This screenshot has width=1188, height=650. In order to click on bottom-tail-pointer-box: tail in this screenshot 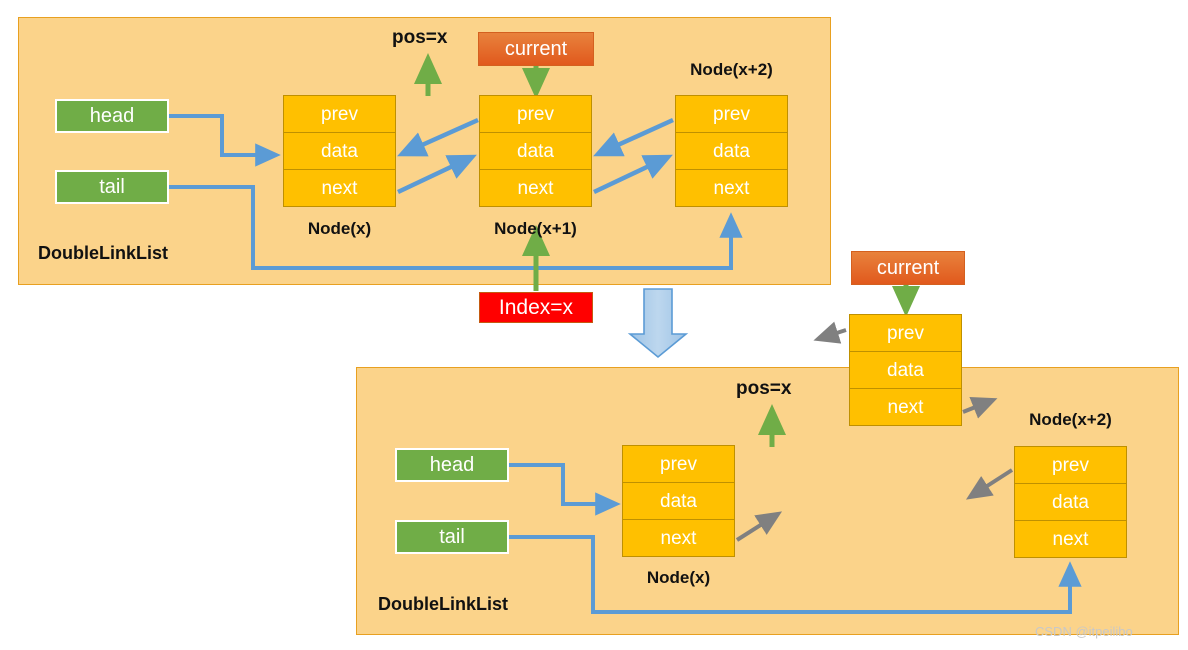, I will do `click(452, 537)`.